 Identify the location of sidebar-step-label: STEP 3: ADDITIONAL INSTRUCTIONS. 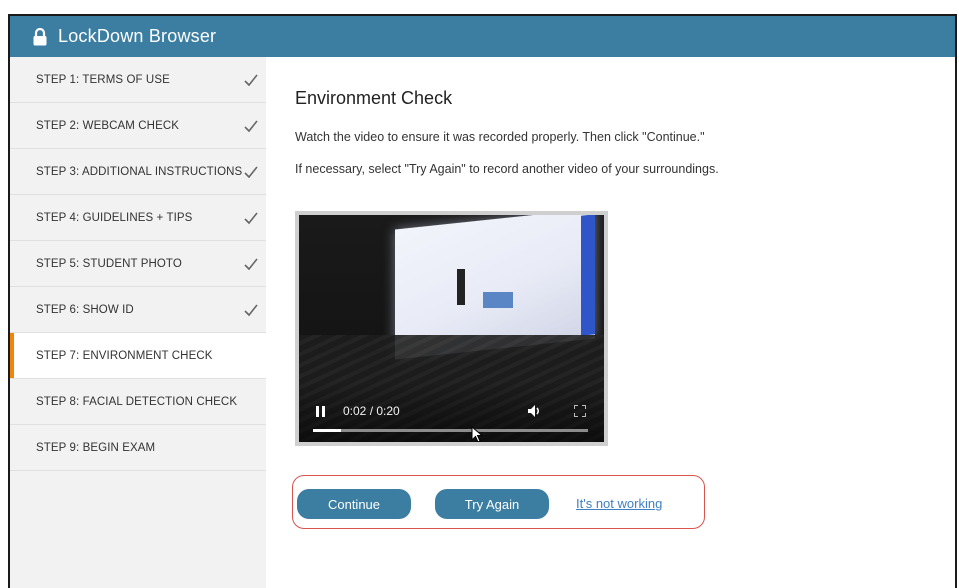
(139, 171).